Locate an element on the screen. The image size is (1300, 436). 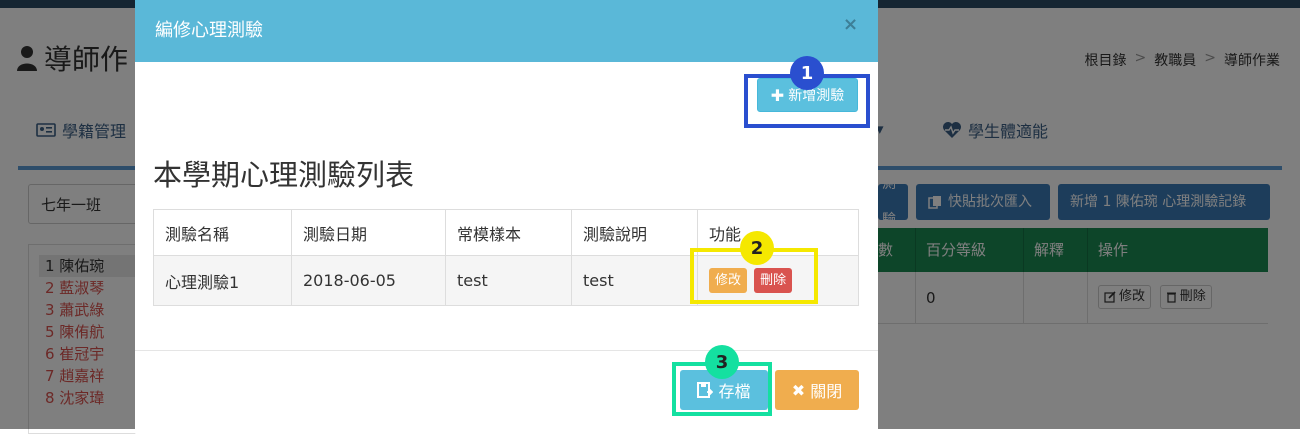
column-header: 測驗名稱 is located at coordinates (222, 232).